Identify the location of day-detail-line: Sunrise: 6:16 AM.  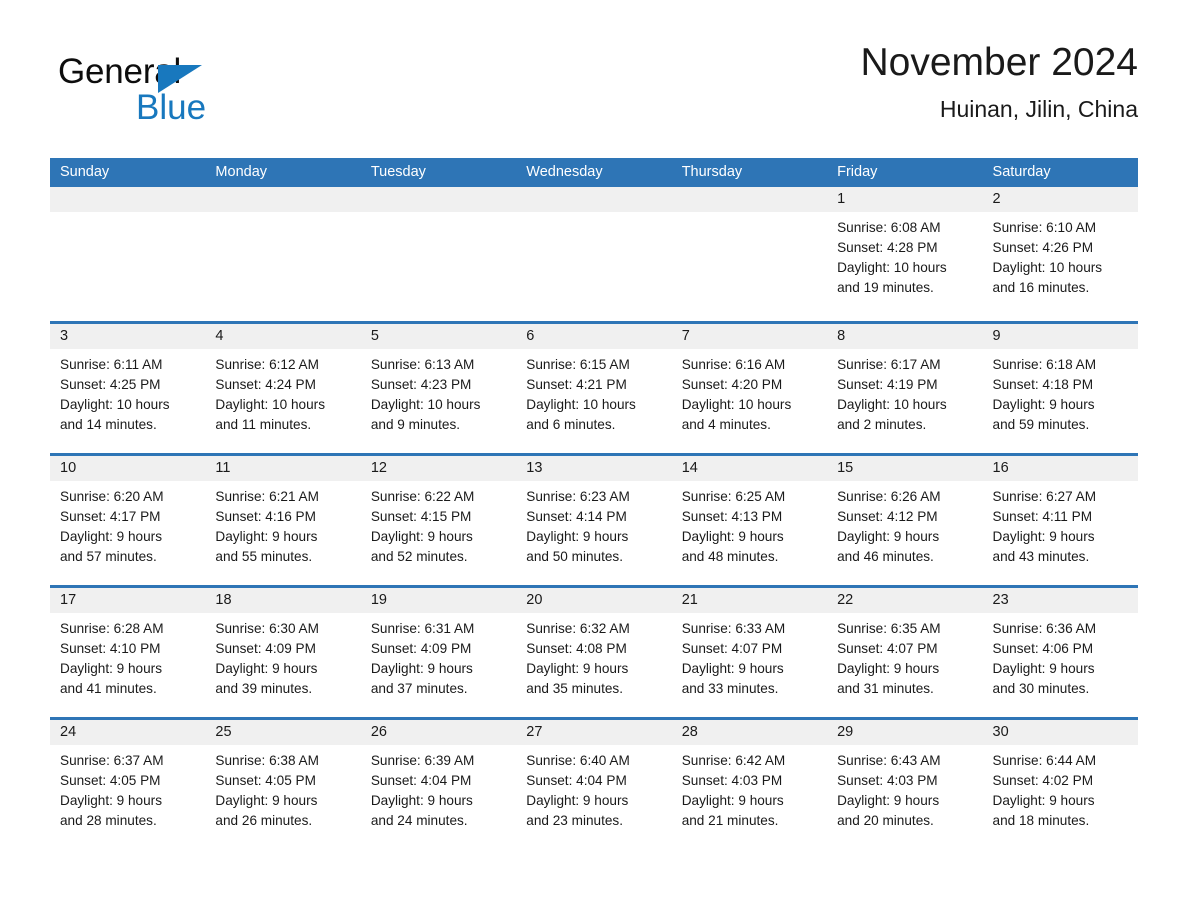
(733, 364).